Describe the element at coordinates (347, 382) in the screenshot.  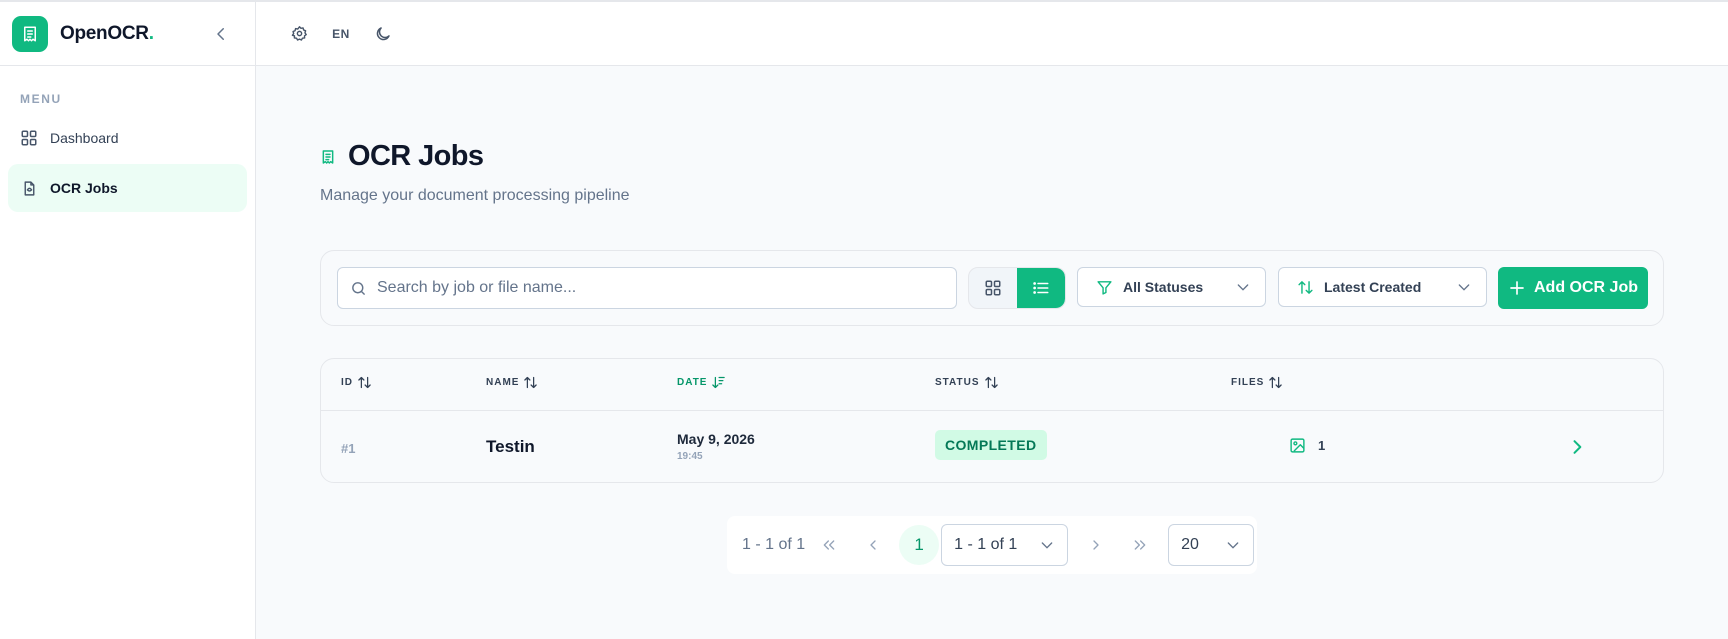
I see `column-label: ID` at that location.